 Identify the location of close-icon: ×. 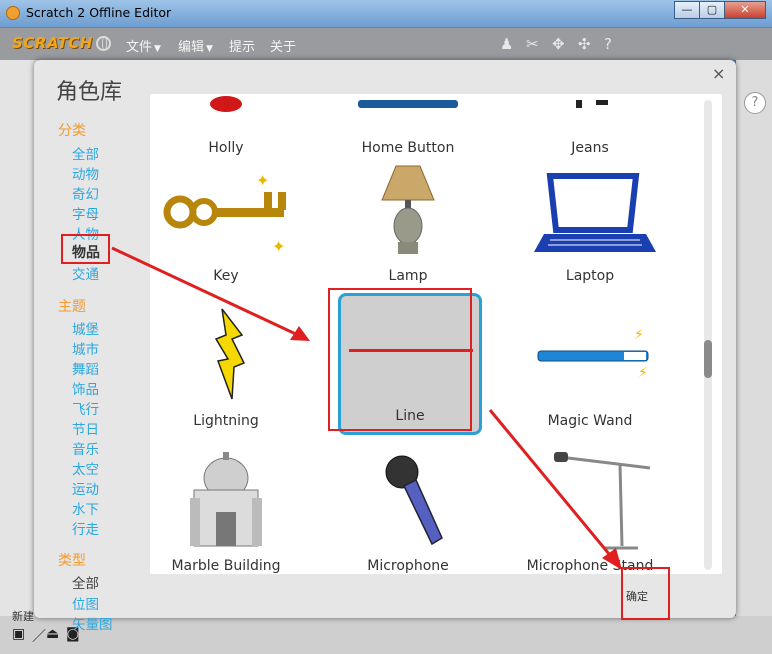
(718, 73).